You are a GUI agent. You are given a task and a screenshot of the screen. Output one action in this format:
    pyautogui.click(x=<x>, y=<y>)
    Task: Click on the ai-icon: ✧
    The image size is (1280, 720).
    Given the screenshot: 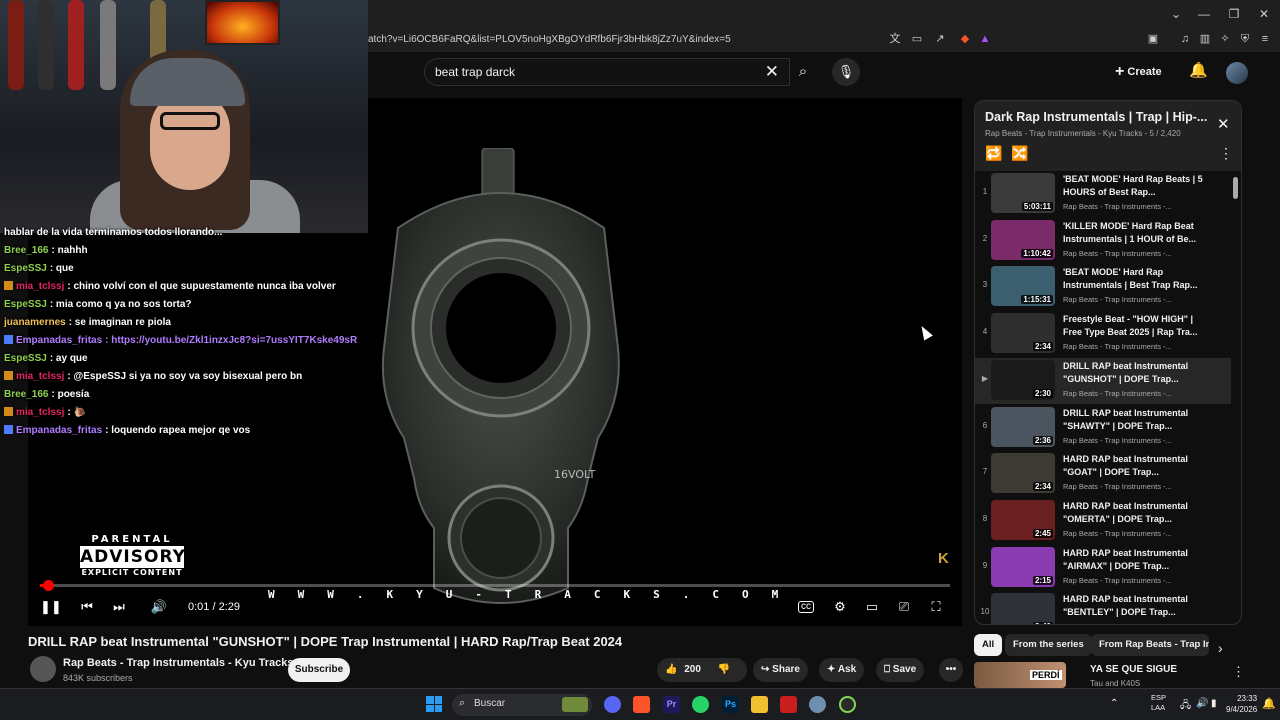 What is the action you would take?
    pyautogui.click(x=1225, y=39)
    